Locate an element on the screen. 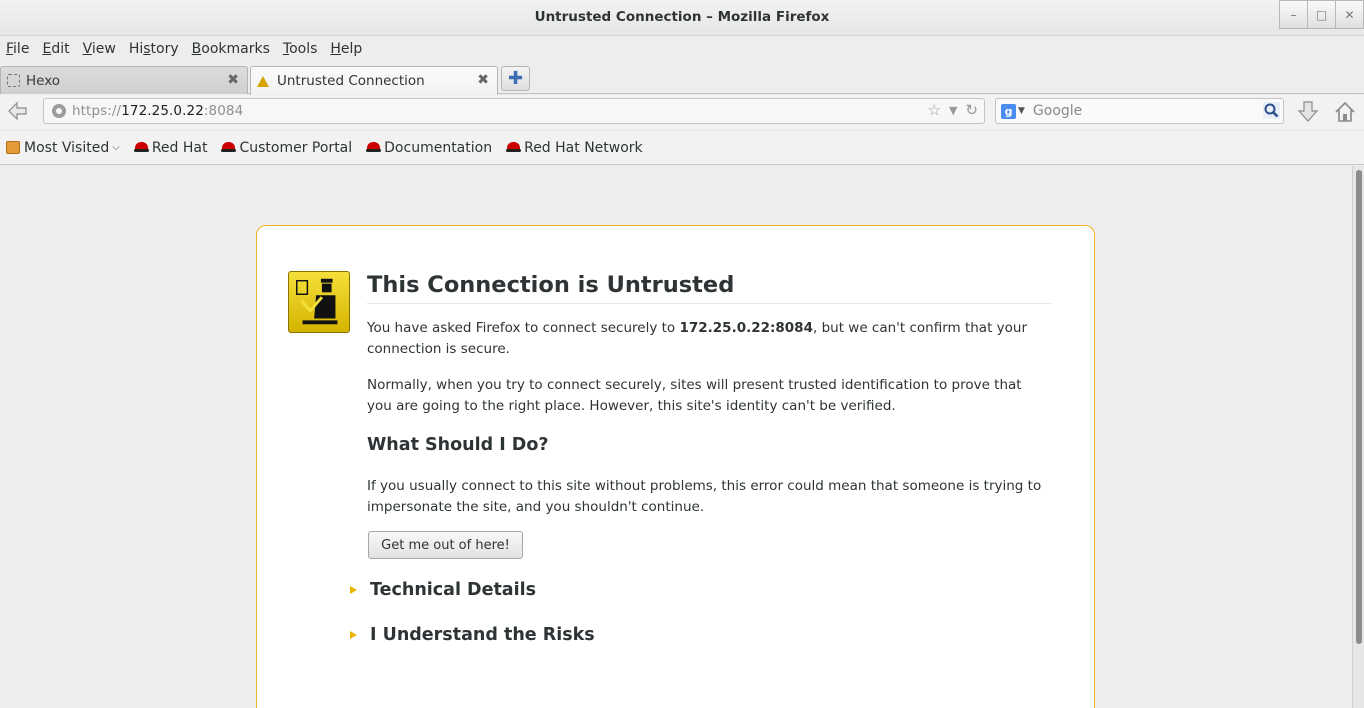 The width and height of the screenshot is (1364, 708). blank-page-icon is located at coordinates (13, 80).